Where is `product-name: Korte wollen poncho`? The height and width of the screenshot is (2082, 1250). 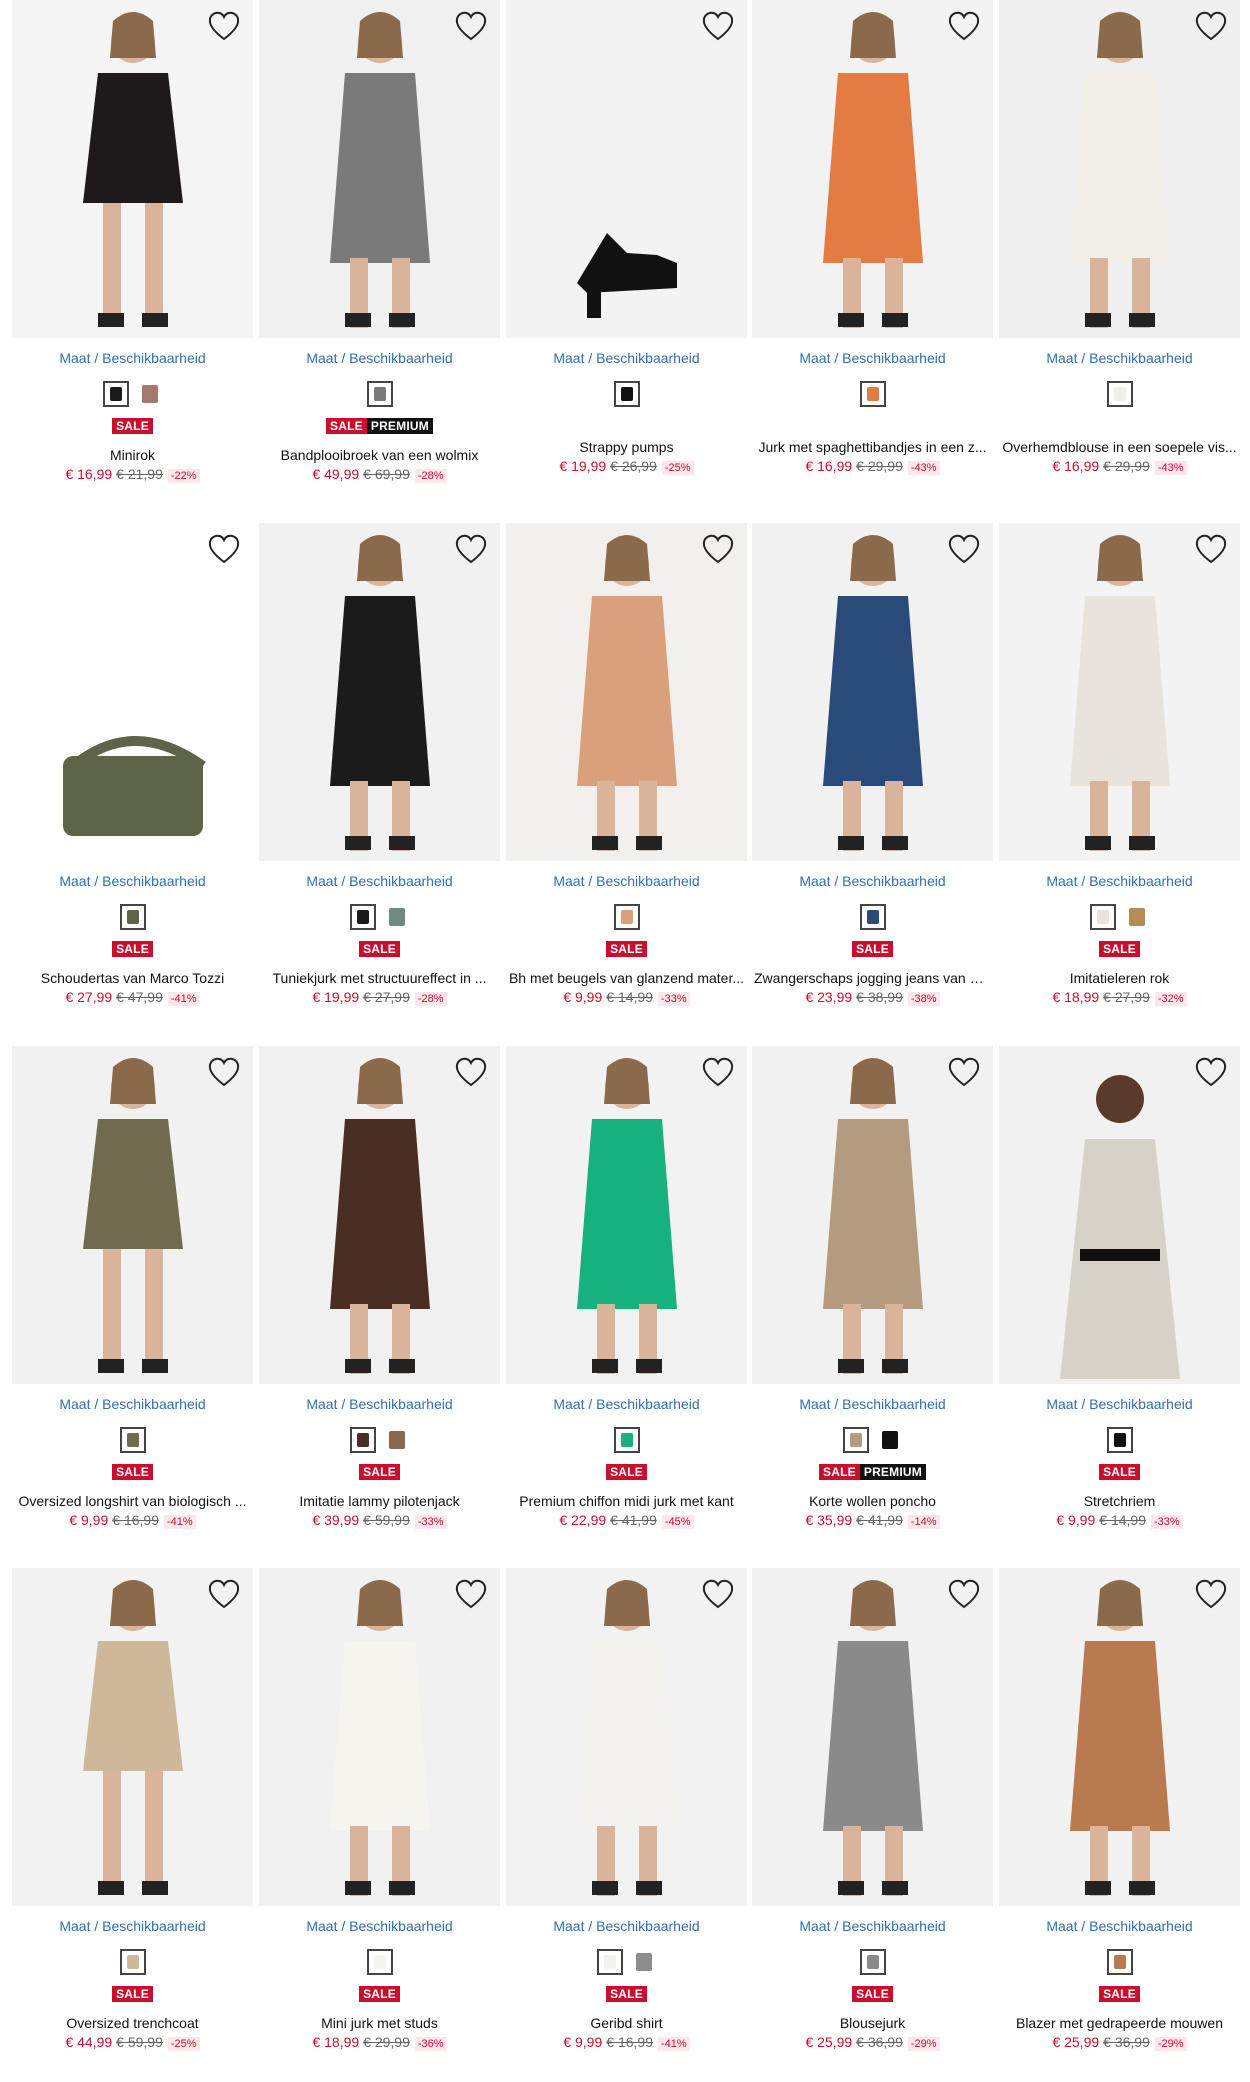 product-name: Korte wollen poncho is located at coordinates (872, 1501).